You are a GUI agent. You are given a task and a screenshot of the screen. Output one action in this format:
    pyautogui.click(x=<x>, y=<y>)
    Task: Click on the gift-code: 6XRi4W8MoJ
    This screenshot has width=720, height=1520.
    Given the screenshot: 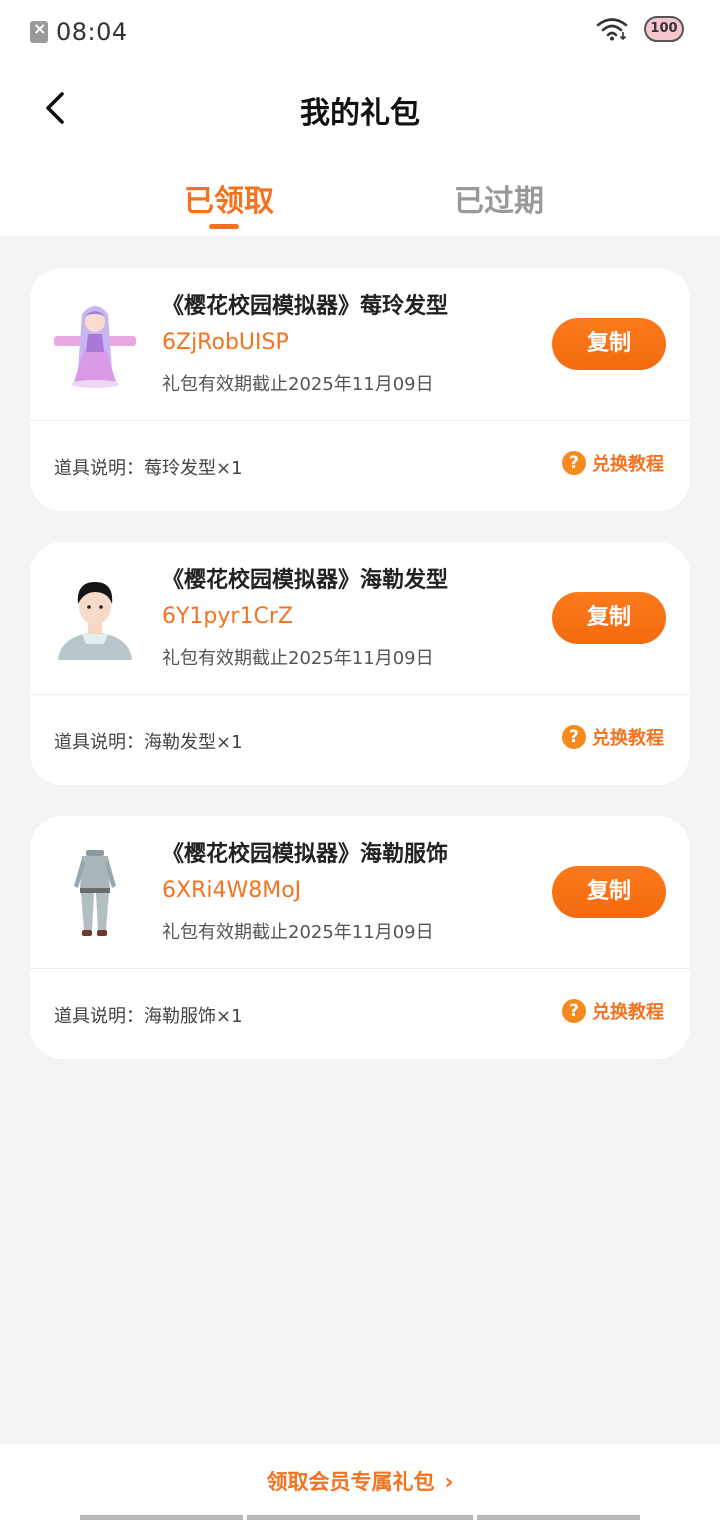 What is the action you would take?
    pyautogui.click(x=232, y=890)
    